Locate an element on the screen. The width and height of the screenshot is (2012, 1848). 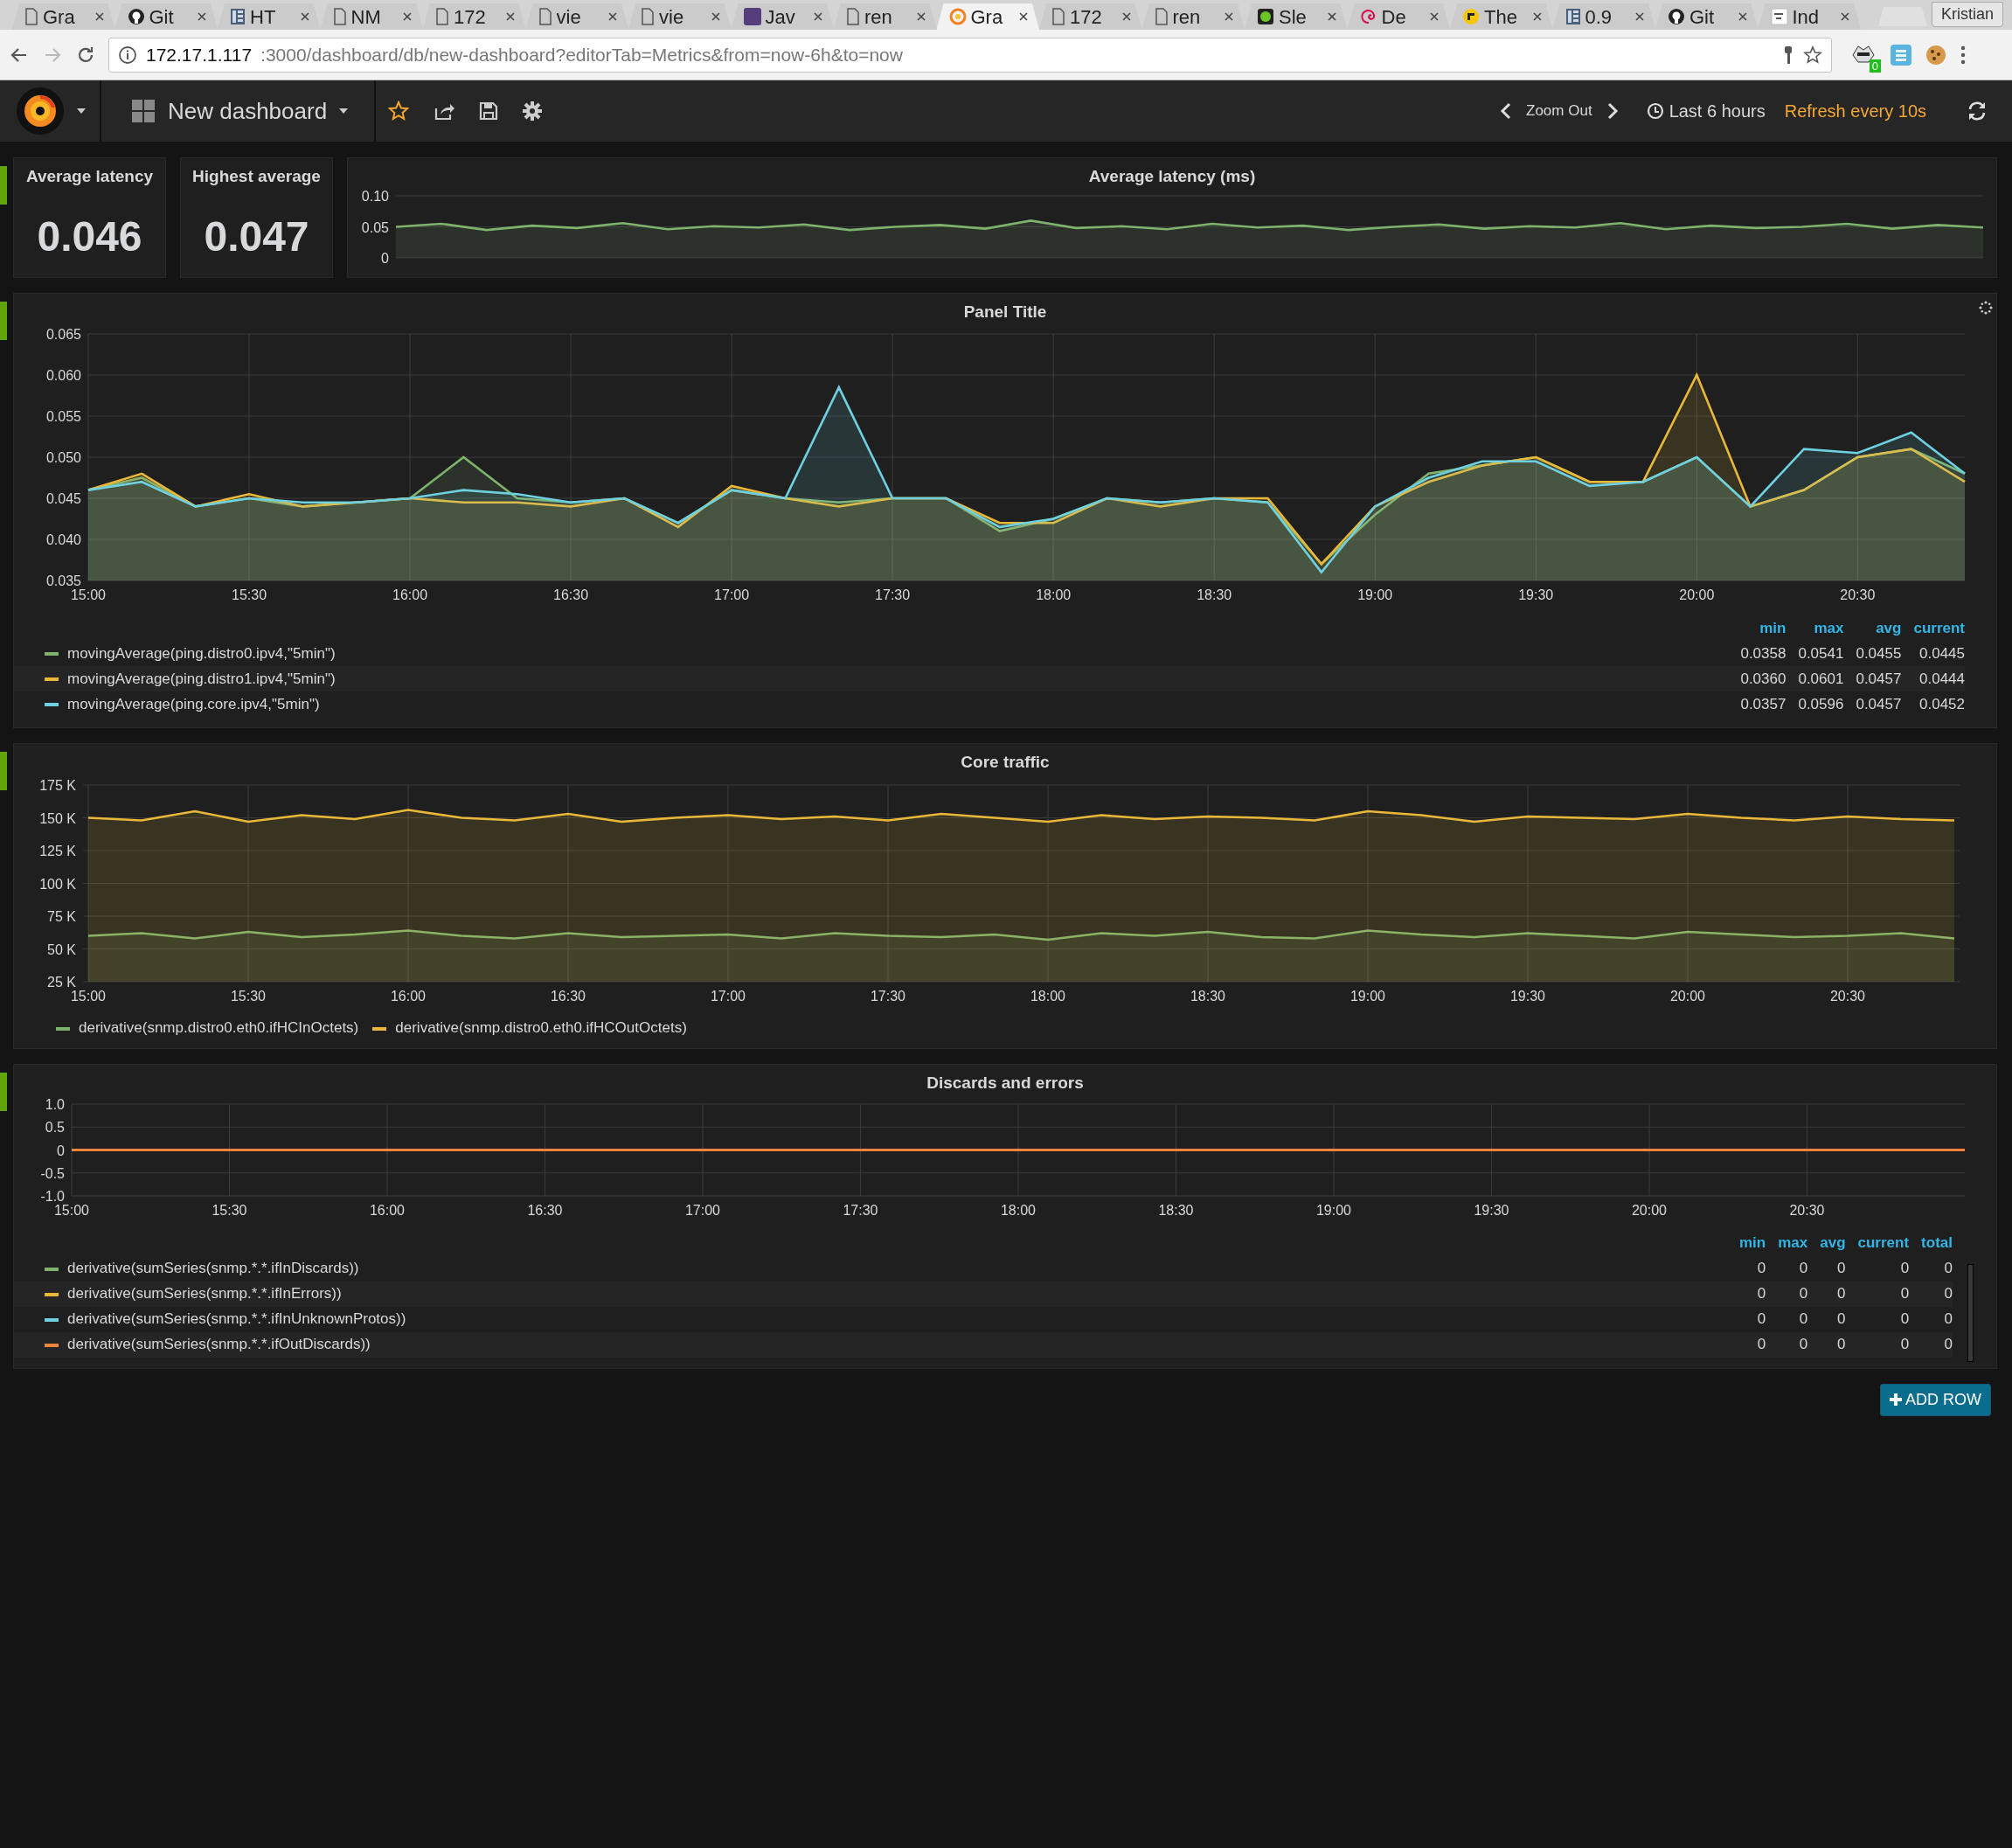
cookie-icon is located at coordinates (1936, 55).